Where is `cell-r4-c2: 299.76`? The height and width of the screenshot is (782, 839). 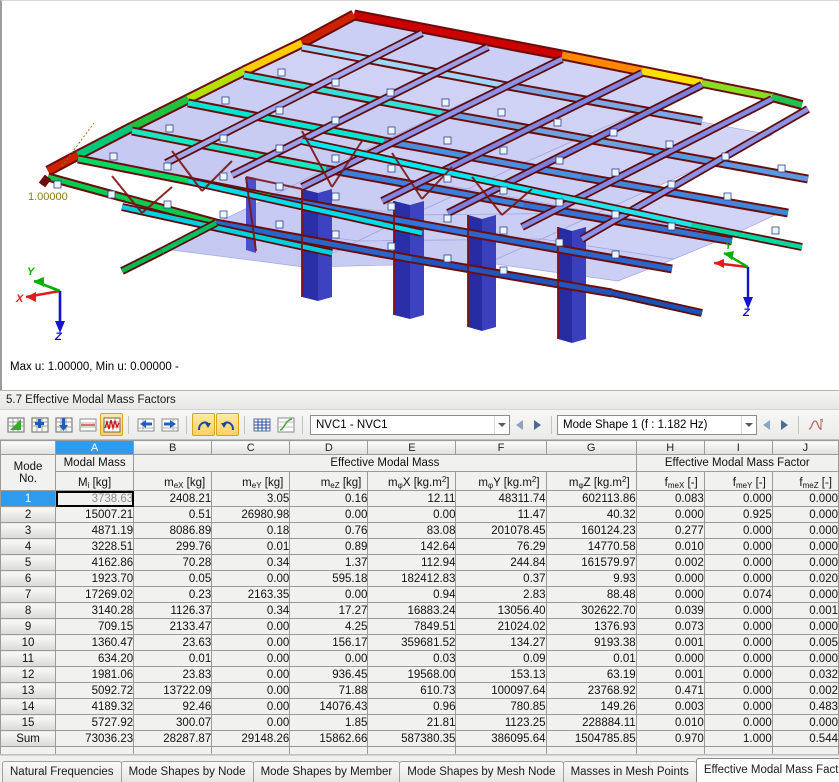 cell-r4-c2: 299.76 is located at coordinates (173, 546).